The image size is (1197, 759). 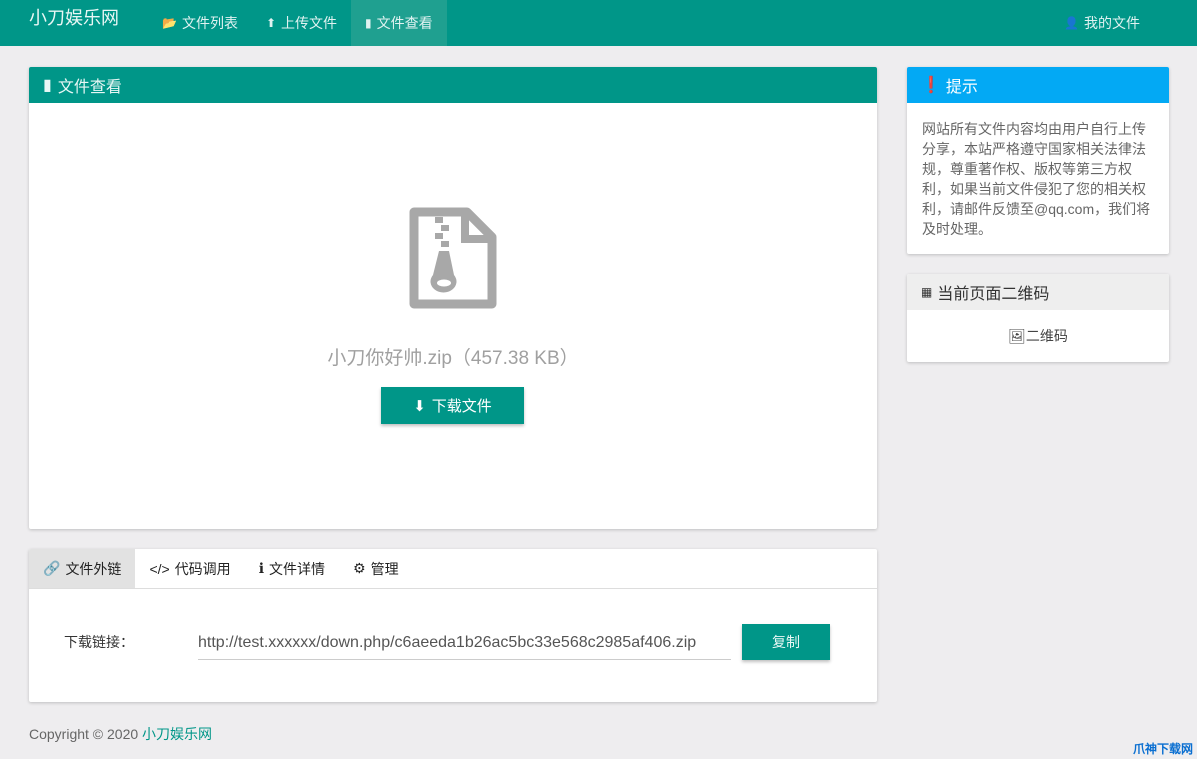 What do you see at coordinates (993, 294) in the screenshot?
I see `card-title: 当前页面二维码` at bounding box center [993, 294].